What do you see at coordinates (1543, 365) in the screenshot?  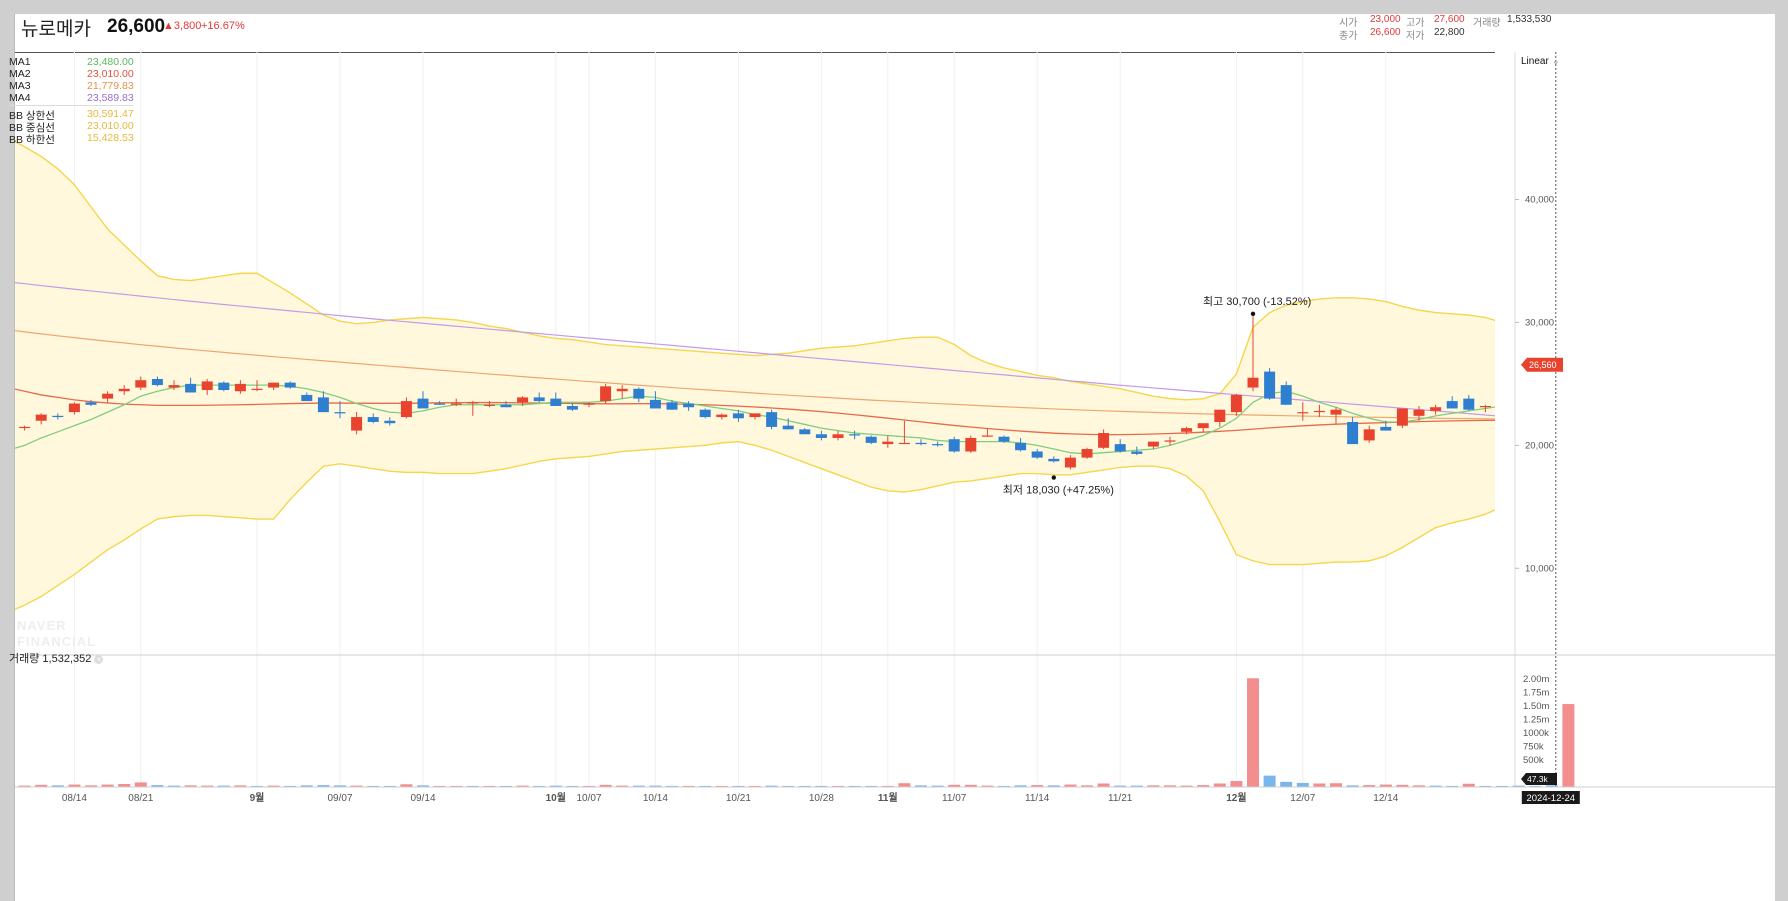 I see `current-price-tag: 26,560` at bounding box center [1543, 365].